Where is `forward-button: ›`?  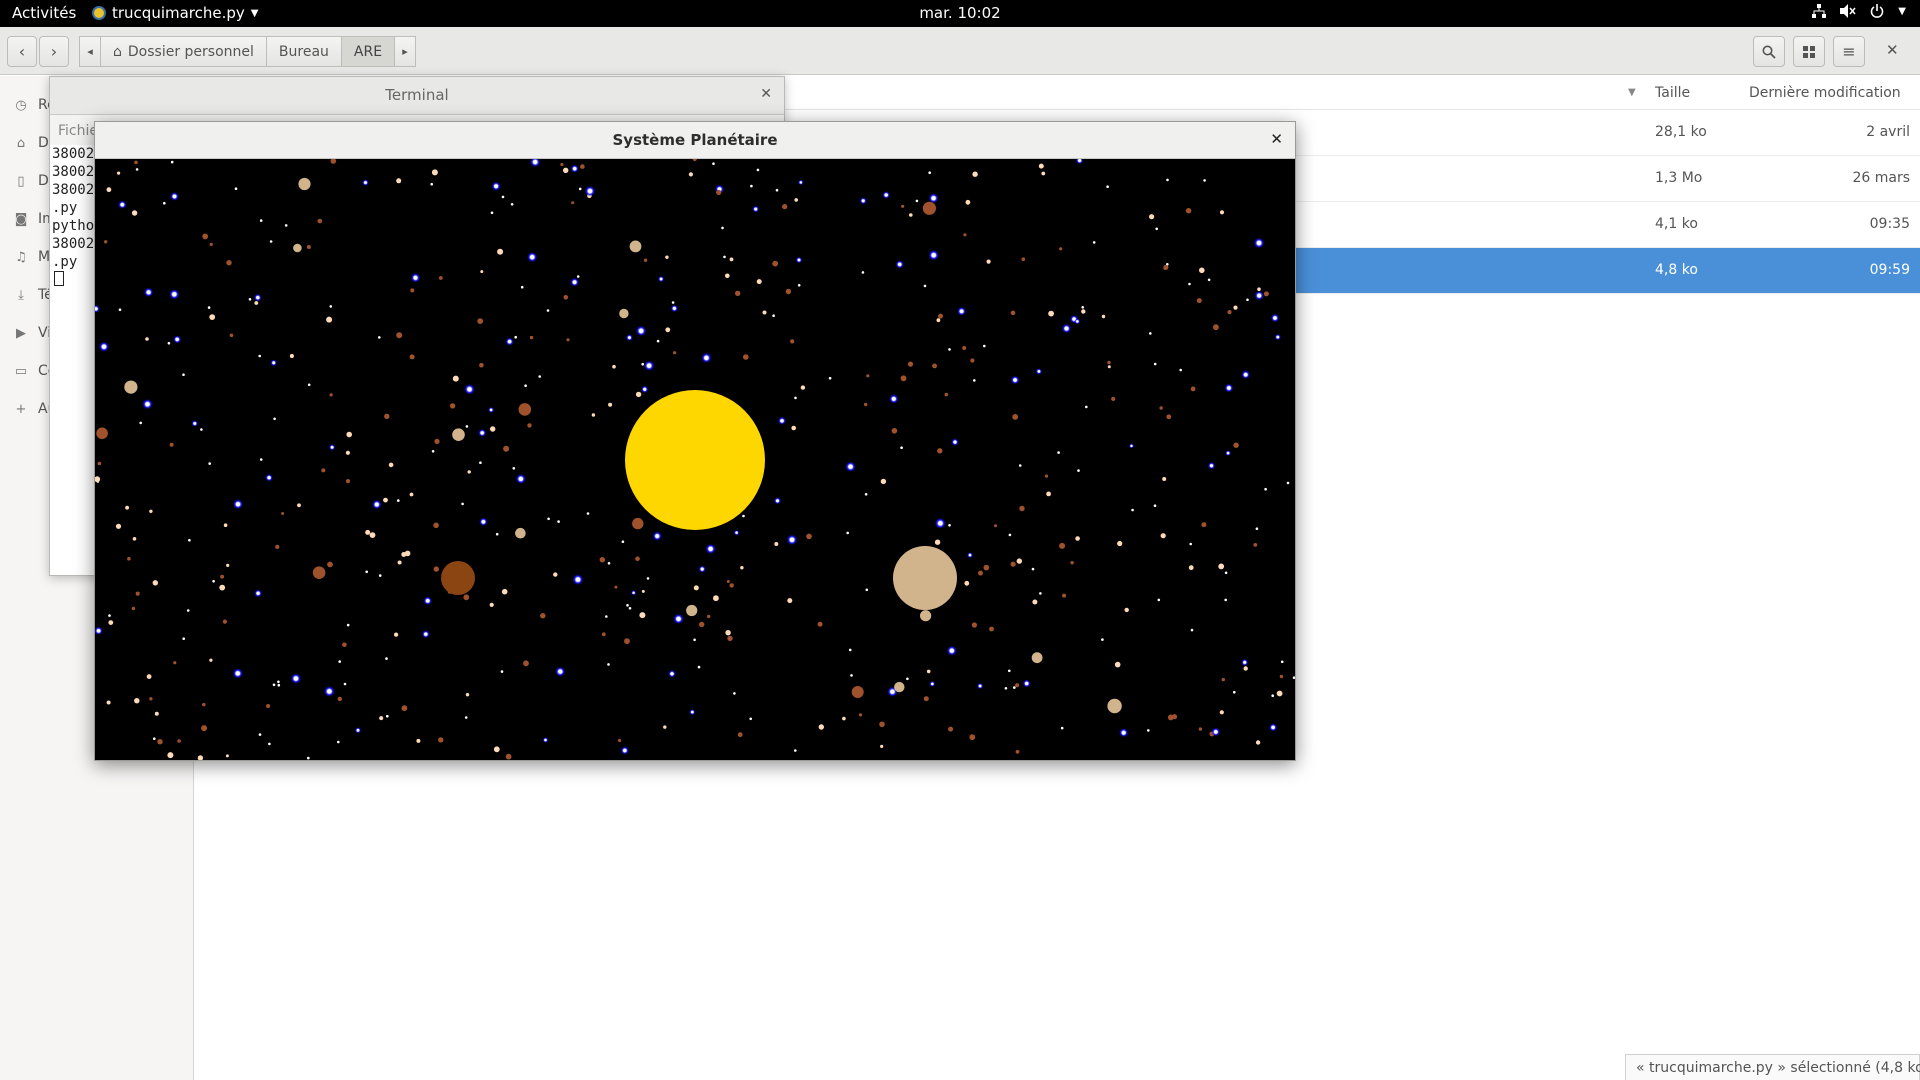 forward-button: › is located at coordinates (54, 51).